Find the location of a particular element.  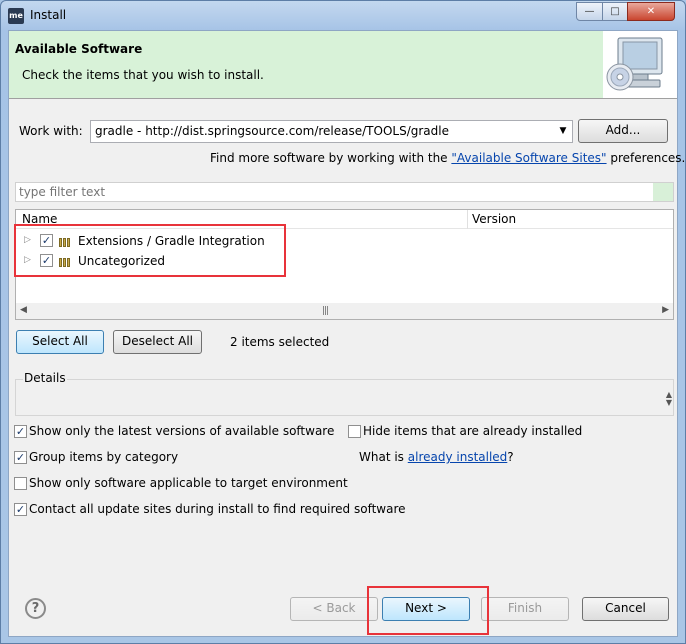

column-version: Version is located at coordinates (494, 219).